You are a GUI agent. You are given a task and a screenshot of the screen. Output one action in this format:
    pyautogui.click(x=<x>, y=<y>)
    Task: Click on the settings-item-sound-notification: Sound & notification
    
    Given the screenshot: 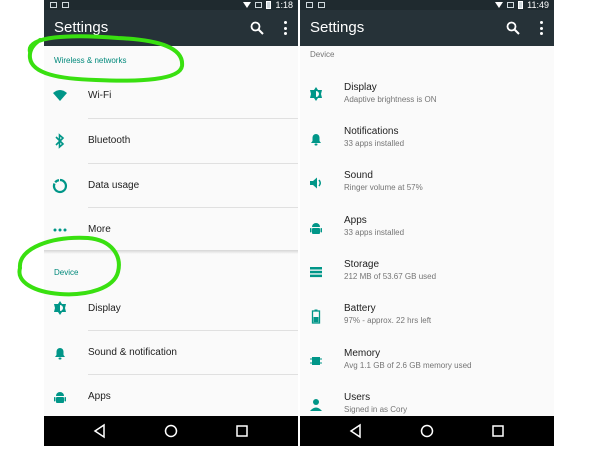 What is the action you would take?
    pyautogui.click(x=171, y=353)
    